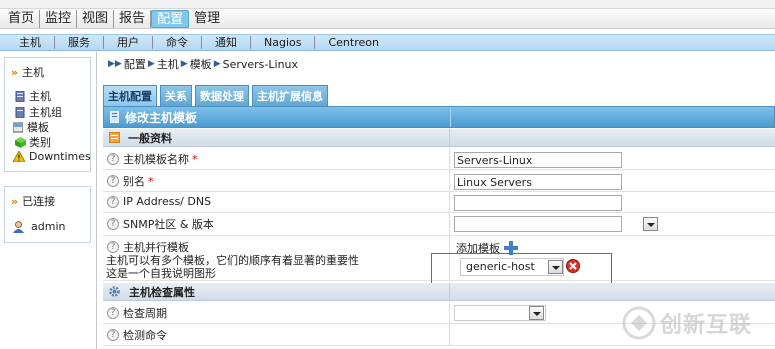 The height and width of the screenshot is (349, 775). Describe the element at coordinates (439, 159) in the screenshot. I see `row-template-name: ? 主机模板名称 *` at that location.